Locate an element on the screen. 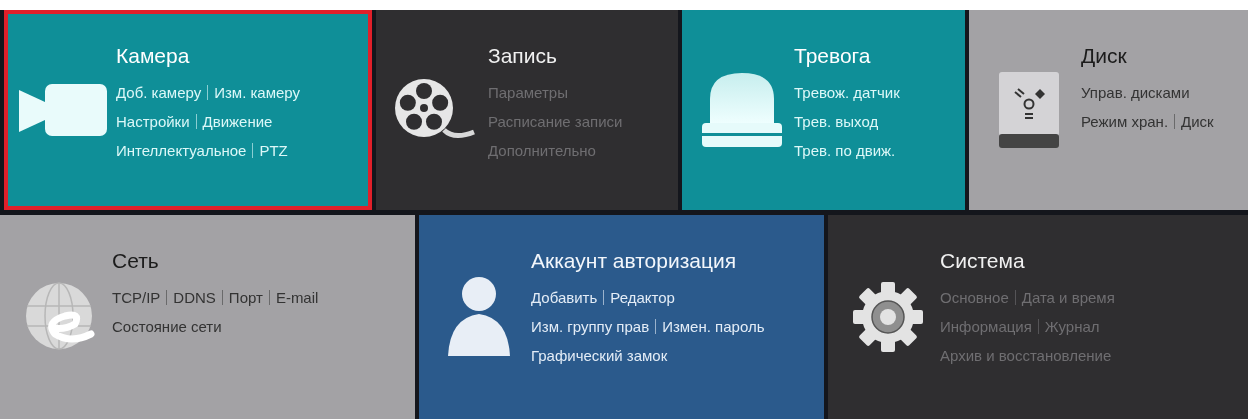  menu-link: Порт is located at coordinates (245, 297).